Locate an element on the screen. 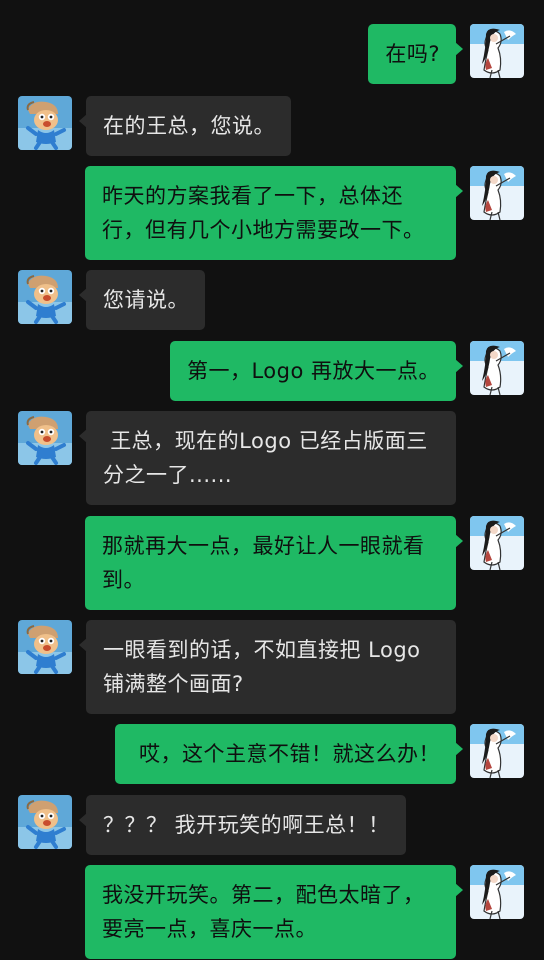 Image resolution: width=544 pixels, height=960 pixels. outgoing-message-bubble: 第一，Logo 再放大一点。 is located at coordinates (316, 371).